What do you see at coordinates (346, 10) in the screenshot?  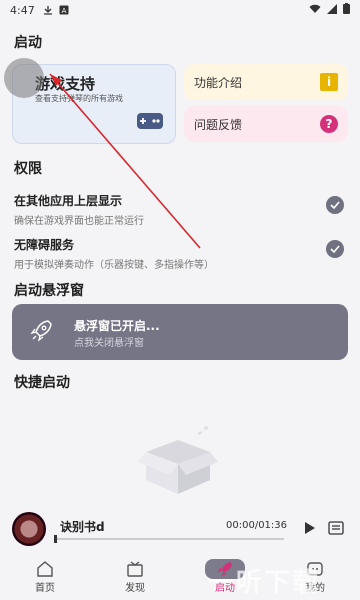 I see `battery-icon` at bounding box center [346, 10].